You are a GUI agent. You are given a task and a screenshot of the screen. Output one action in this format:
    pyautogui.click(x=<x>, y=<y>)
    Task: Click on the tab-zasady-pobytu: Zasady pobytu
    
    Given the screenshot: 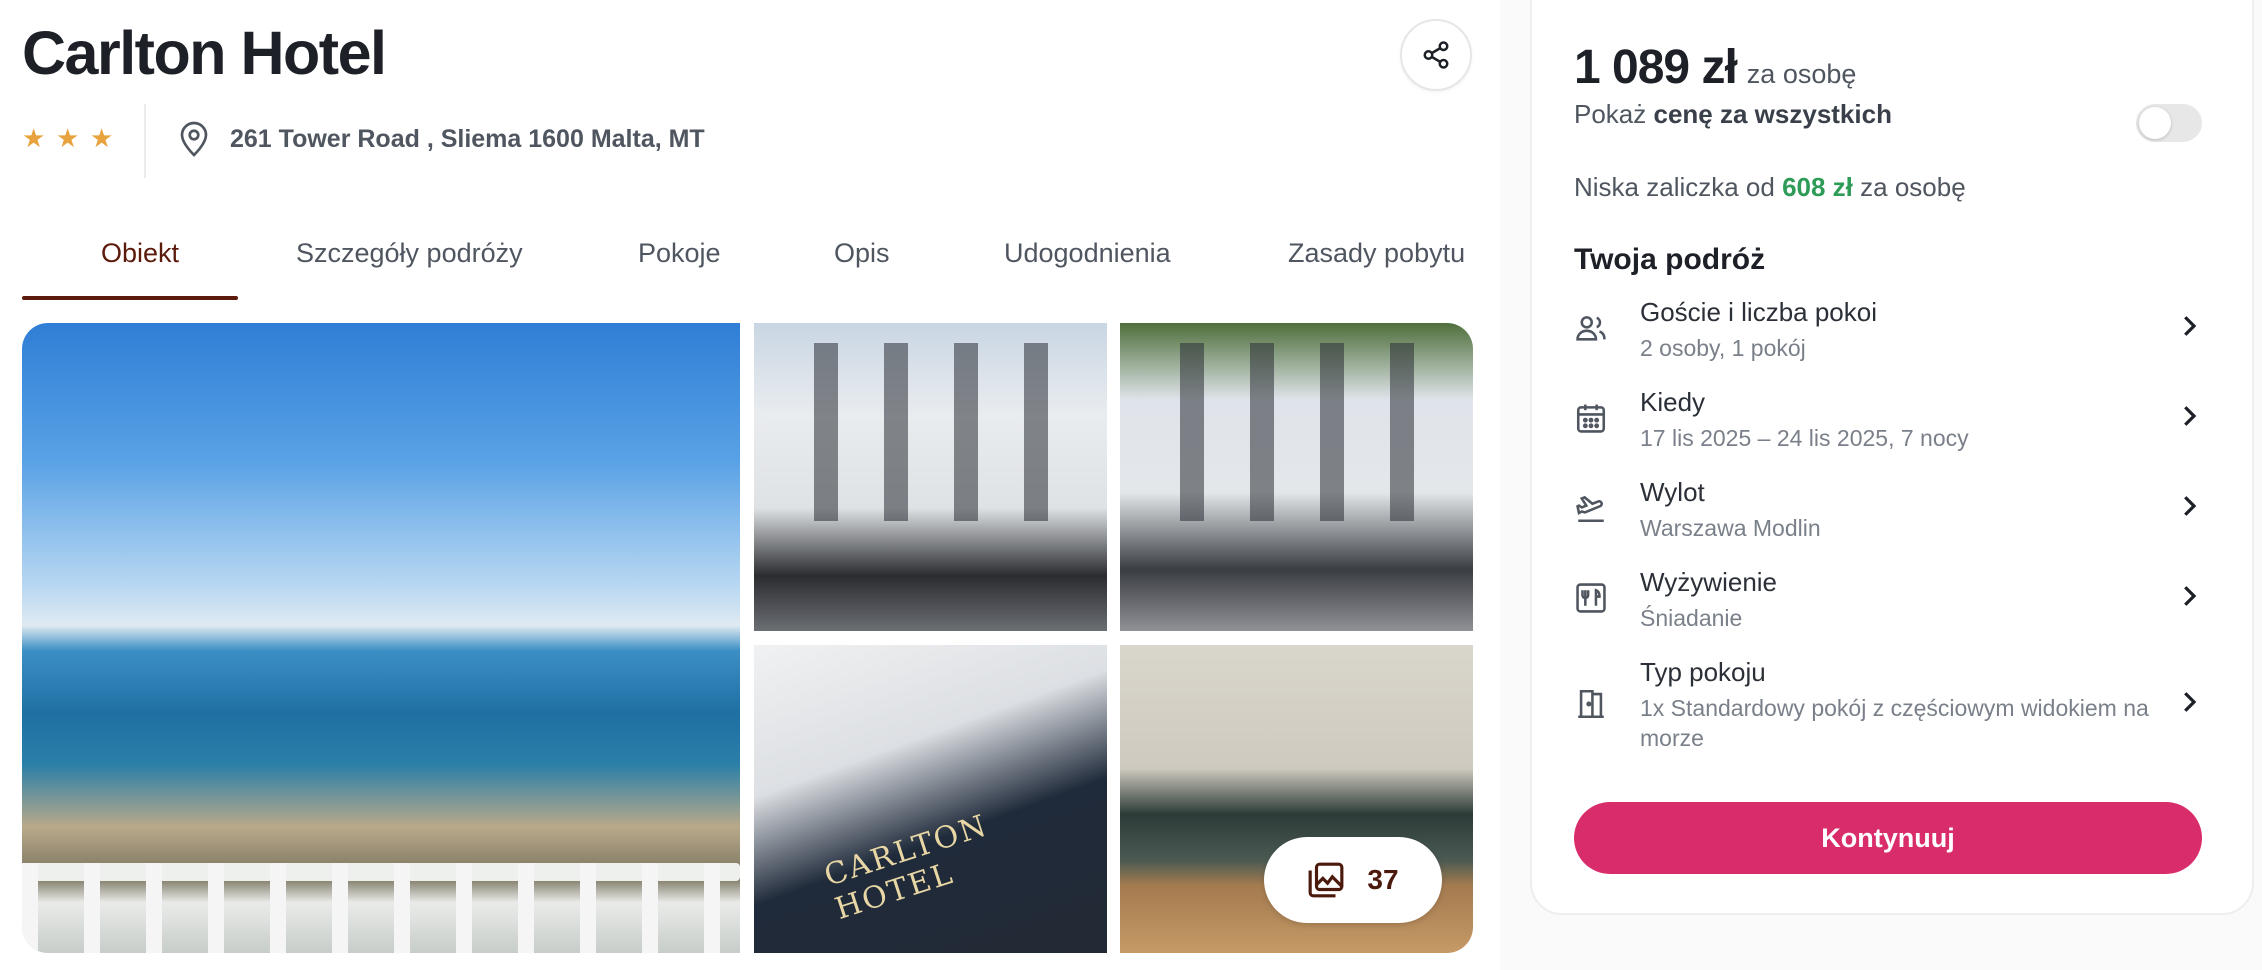 What is the action you would take?
    pyautogui.click(x=1376, y=253)
    